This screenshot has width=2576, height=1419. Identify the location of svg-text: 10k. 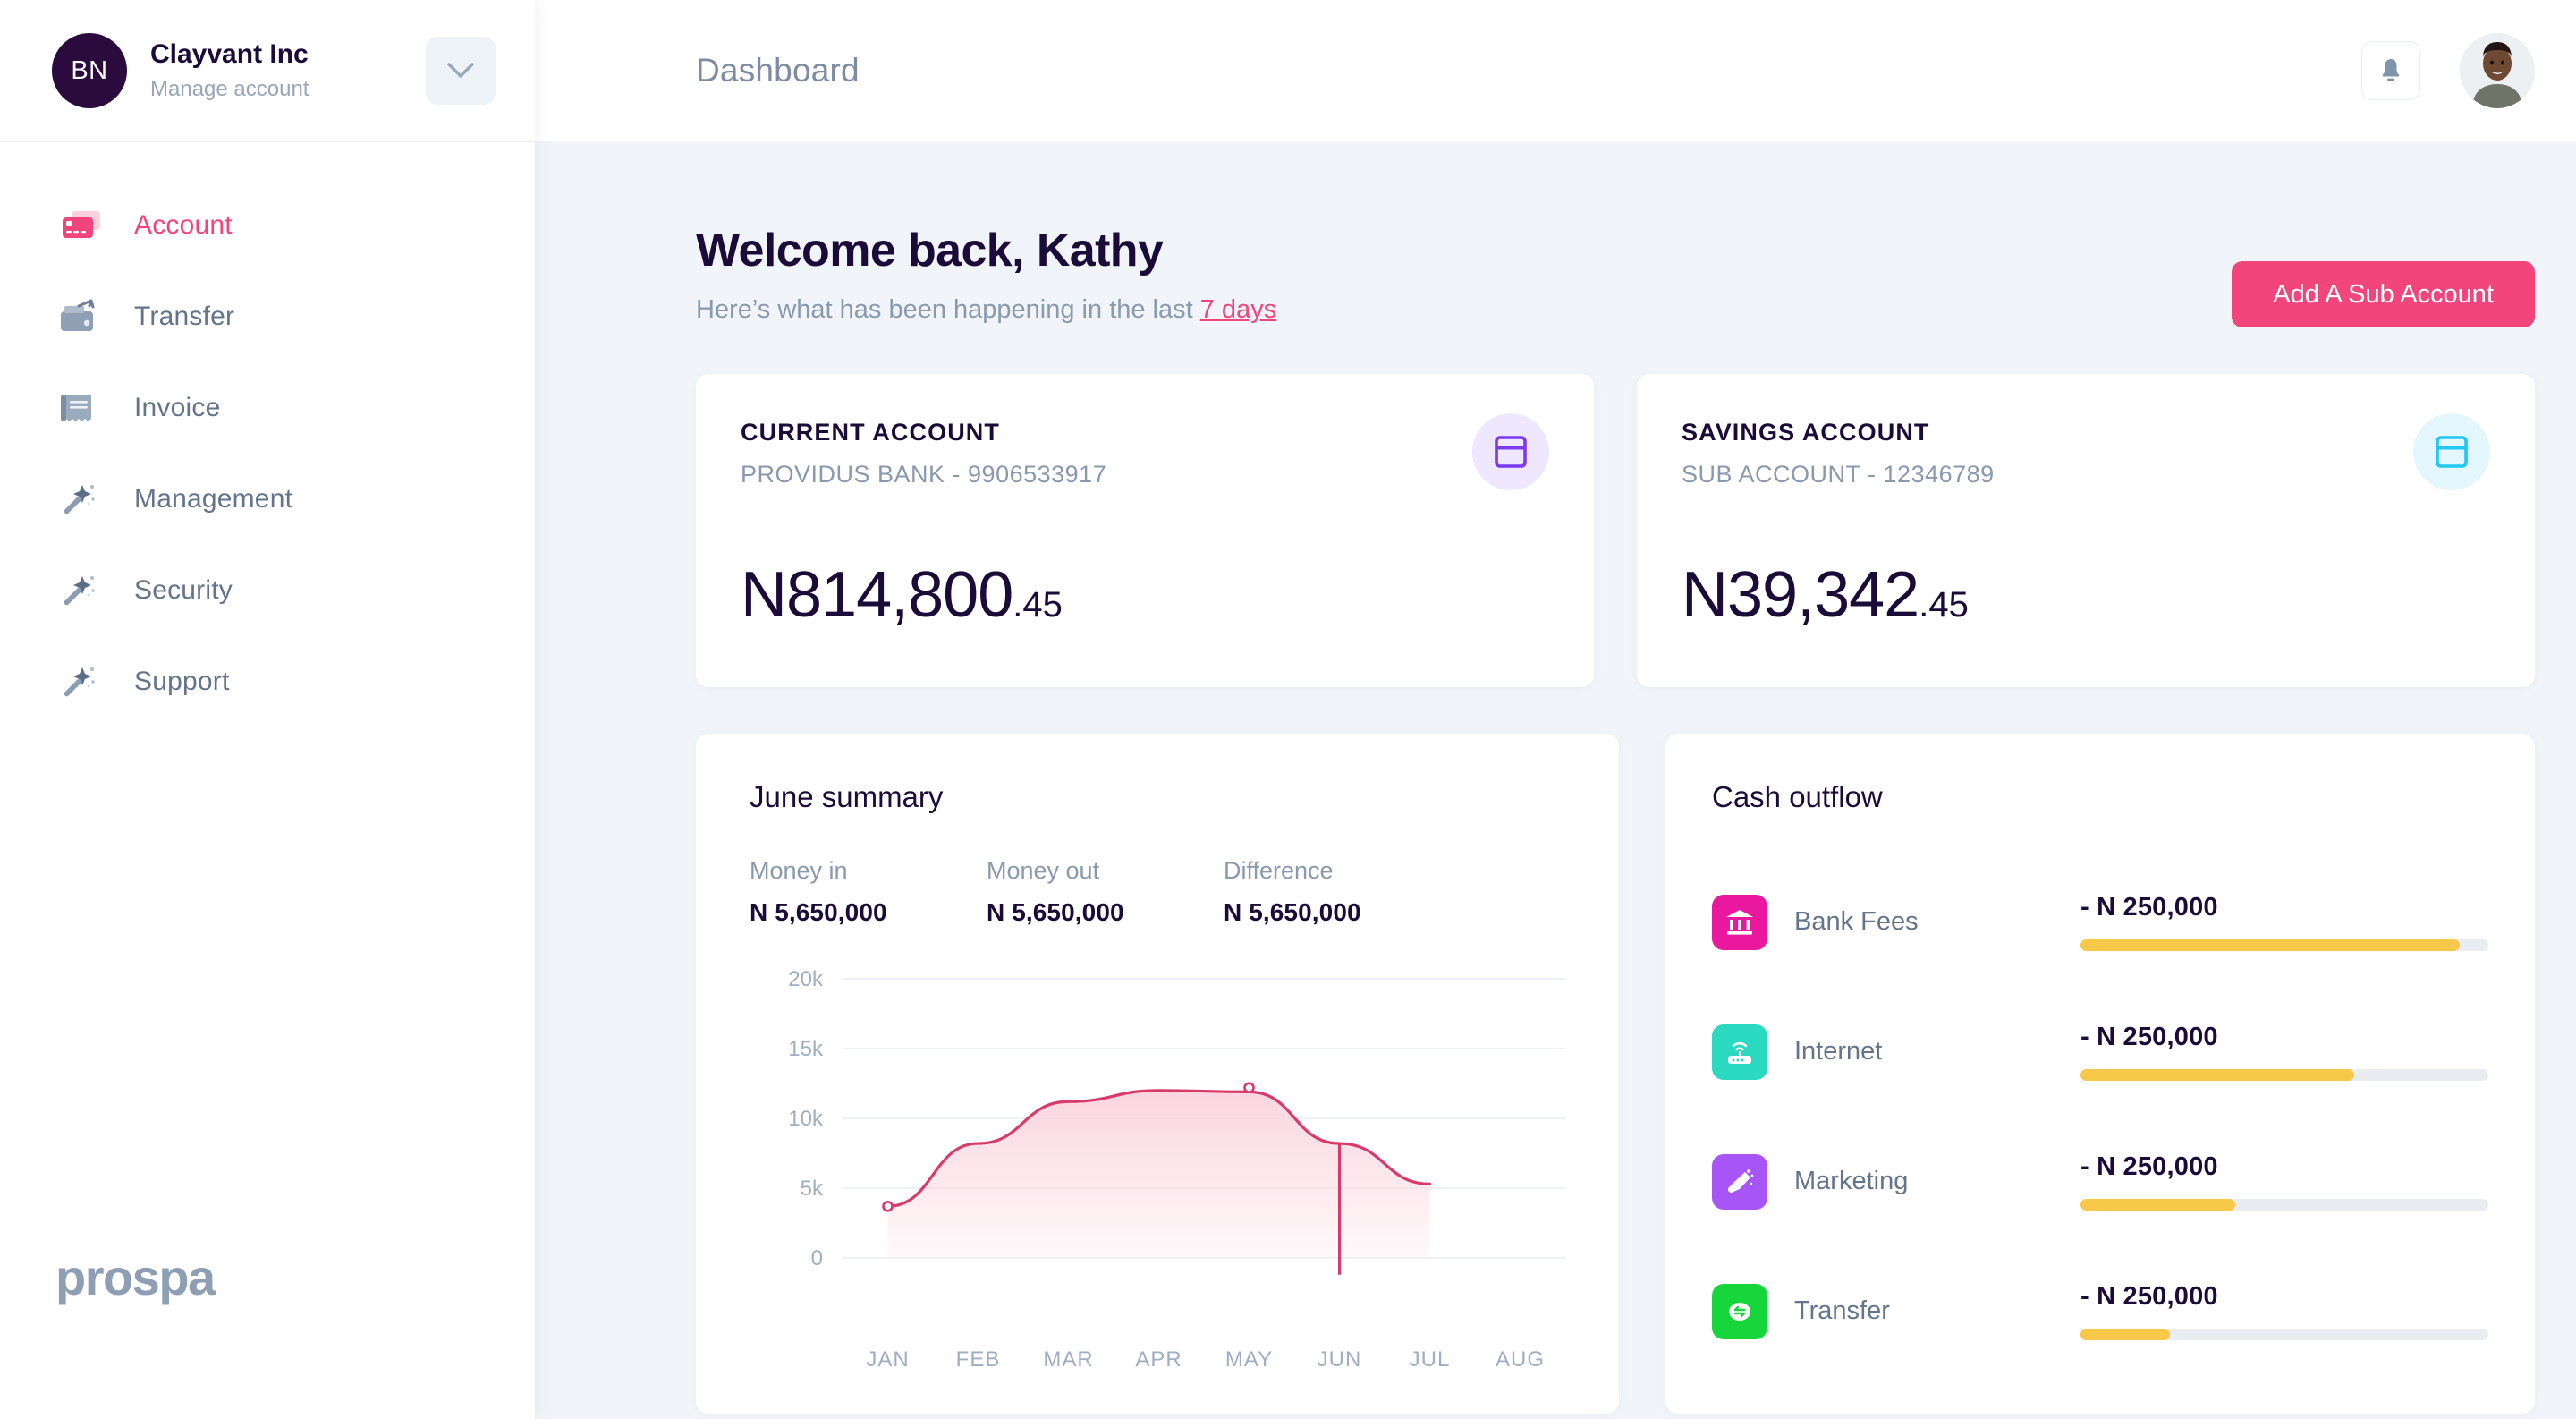
(806, 1119).